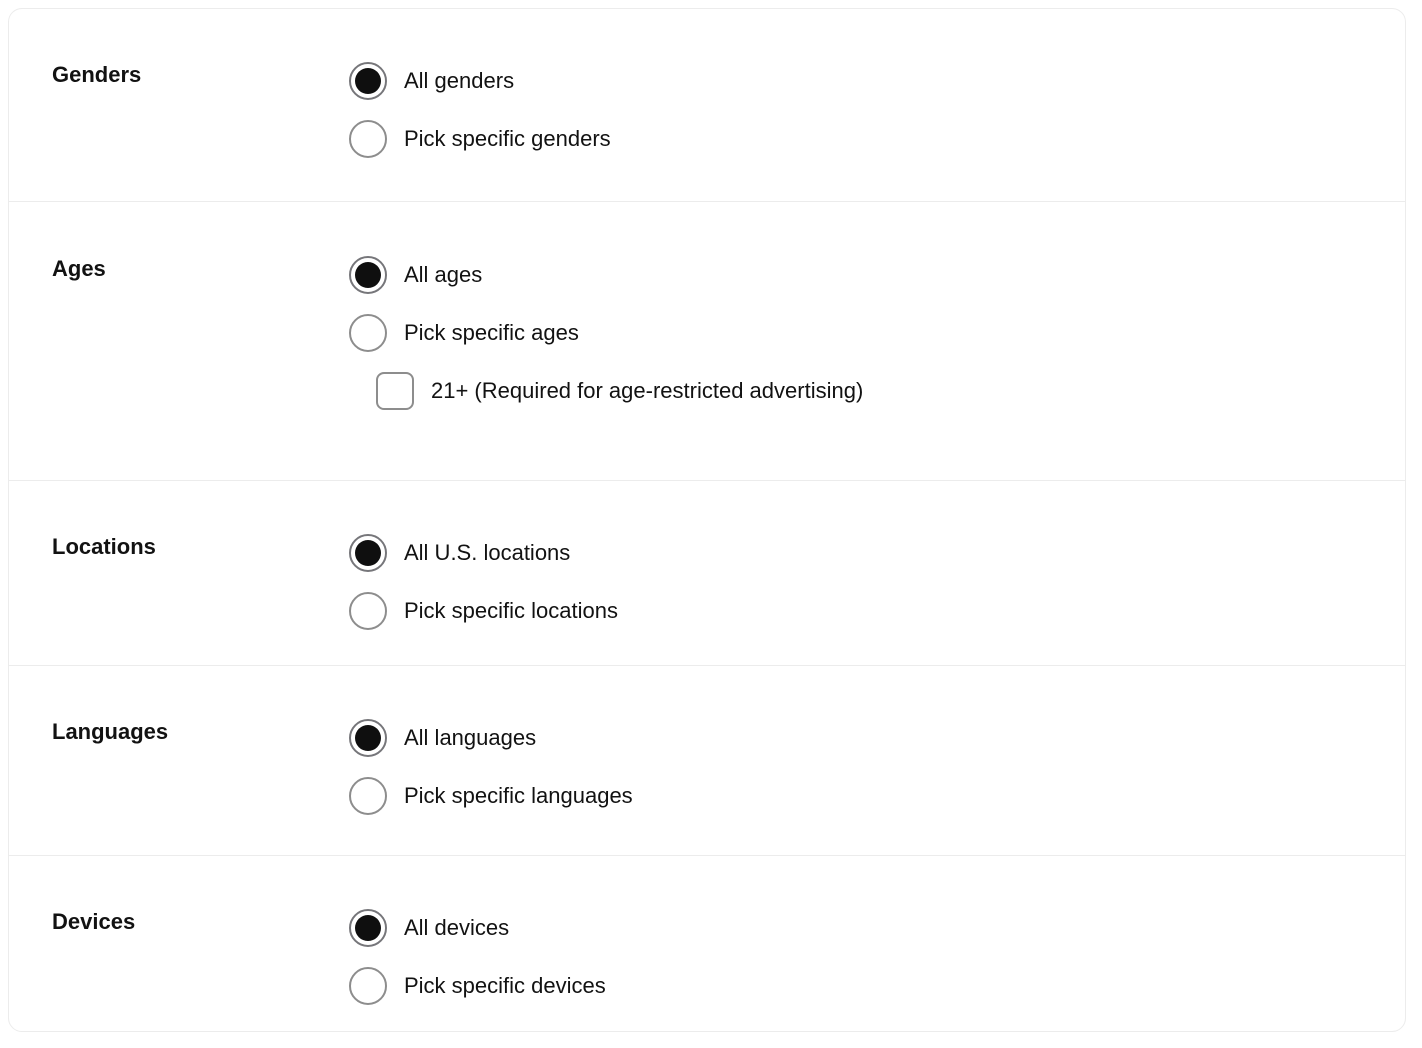 This screenshot has height=1048, width=1422. Describe the element at coordinates (511, 610) in the screenshot. I see `radio-label-pick-specific-locations: Pick specific locations` at that location.